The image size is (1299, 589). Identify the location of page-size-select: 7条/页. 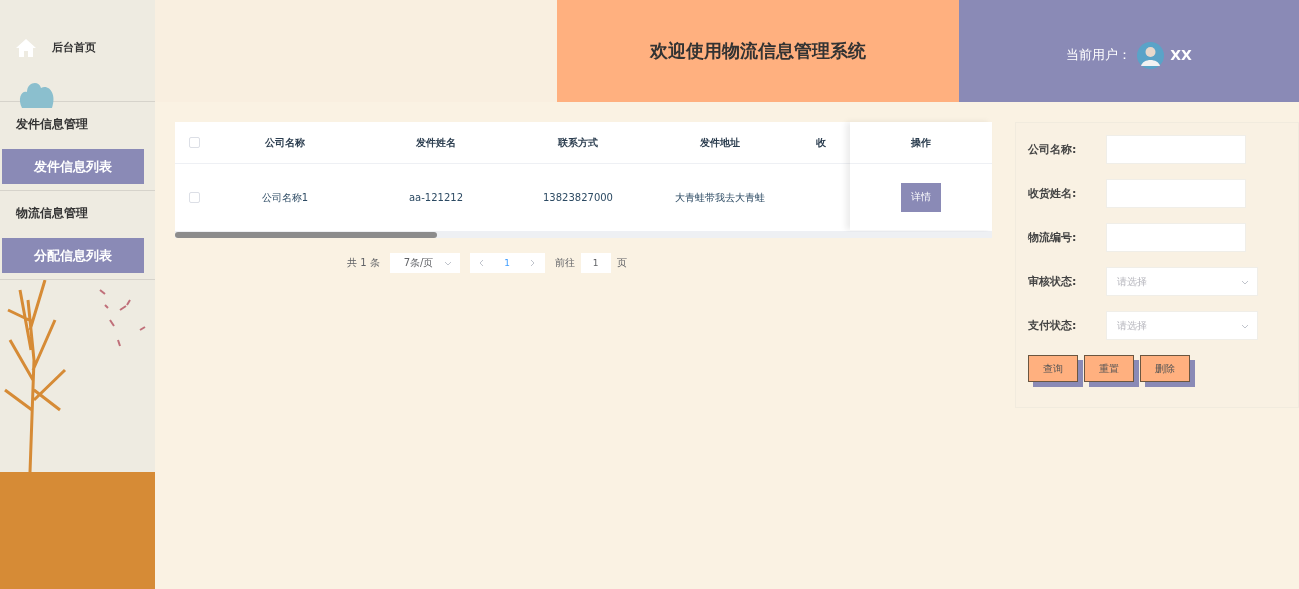
(424, 263).